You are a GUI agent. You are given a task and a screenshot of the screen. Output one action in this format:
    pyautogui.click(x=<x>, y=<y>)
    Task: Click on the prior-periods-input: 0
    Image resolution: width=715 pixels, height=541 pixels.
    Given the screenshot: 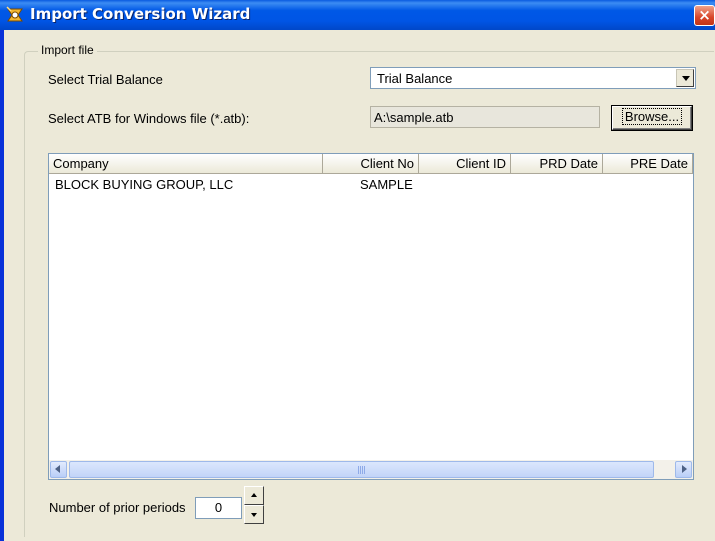 What is the action you would take?
    pyautogui.click(x=218, y=508)
    